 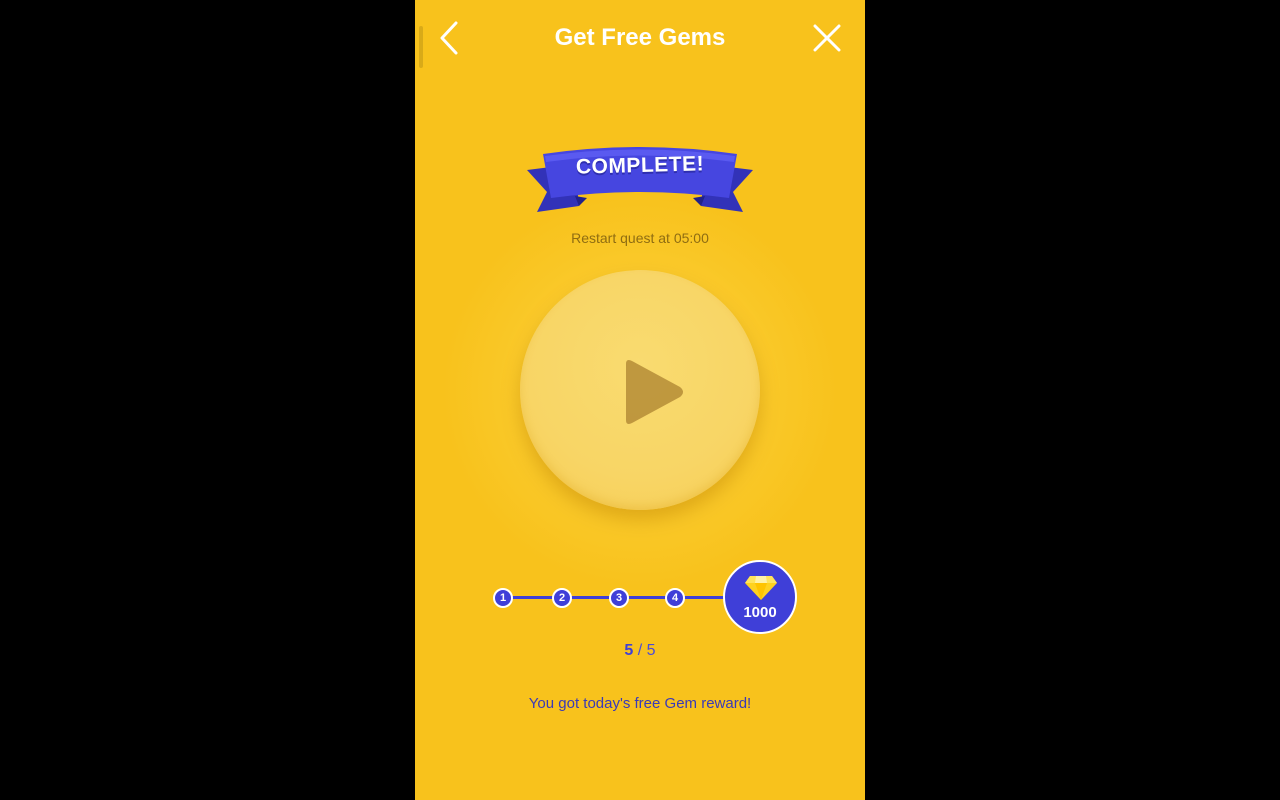 What do you see at coordinates (654, 392) in the screenshot?
I see `play-icon` at bounding box center [654, 392].